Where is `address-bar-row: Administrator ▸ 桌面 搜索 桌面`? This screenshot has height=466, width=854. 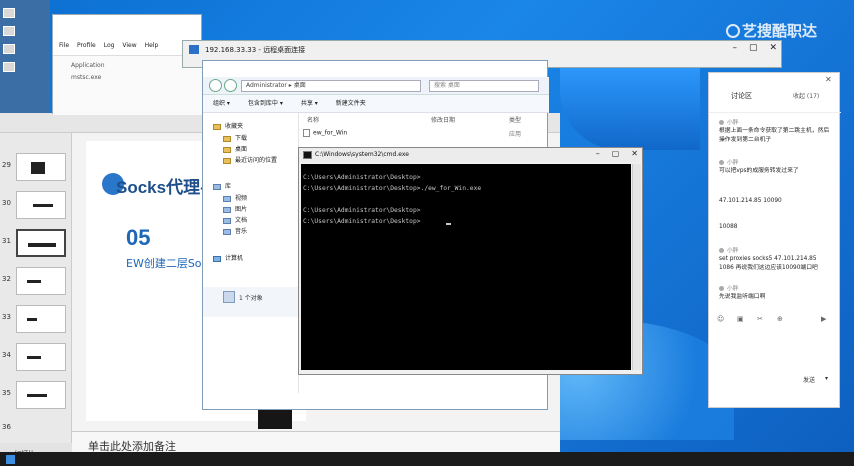
address-bar-row: Administrator ▸ 桌面 搜索 桌面 is located at coordinates (376, 86).